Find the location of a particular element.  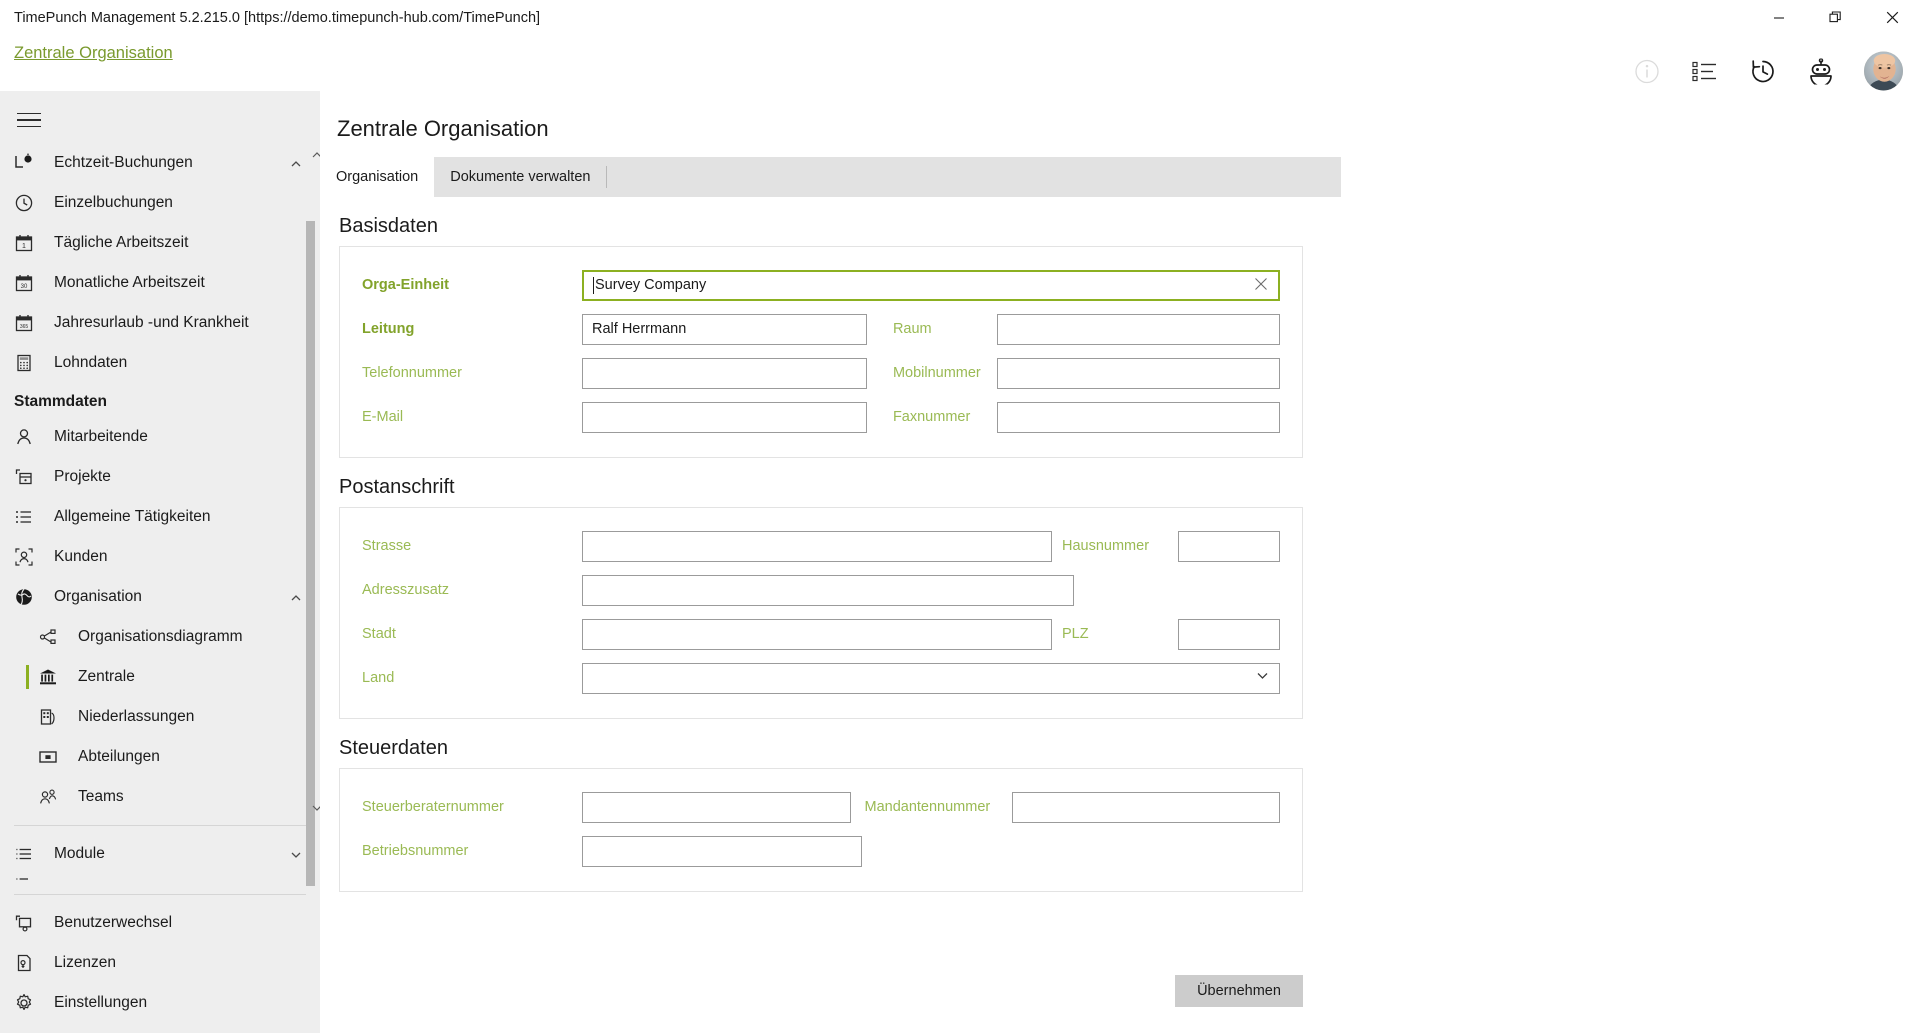

sidebar-item-label: Kunden is located at coordinates (81, 556).